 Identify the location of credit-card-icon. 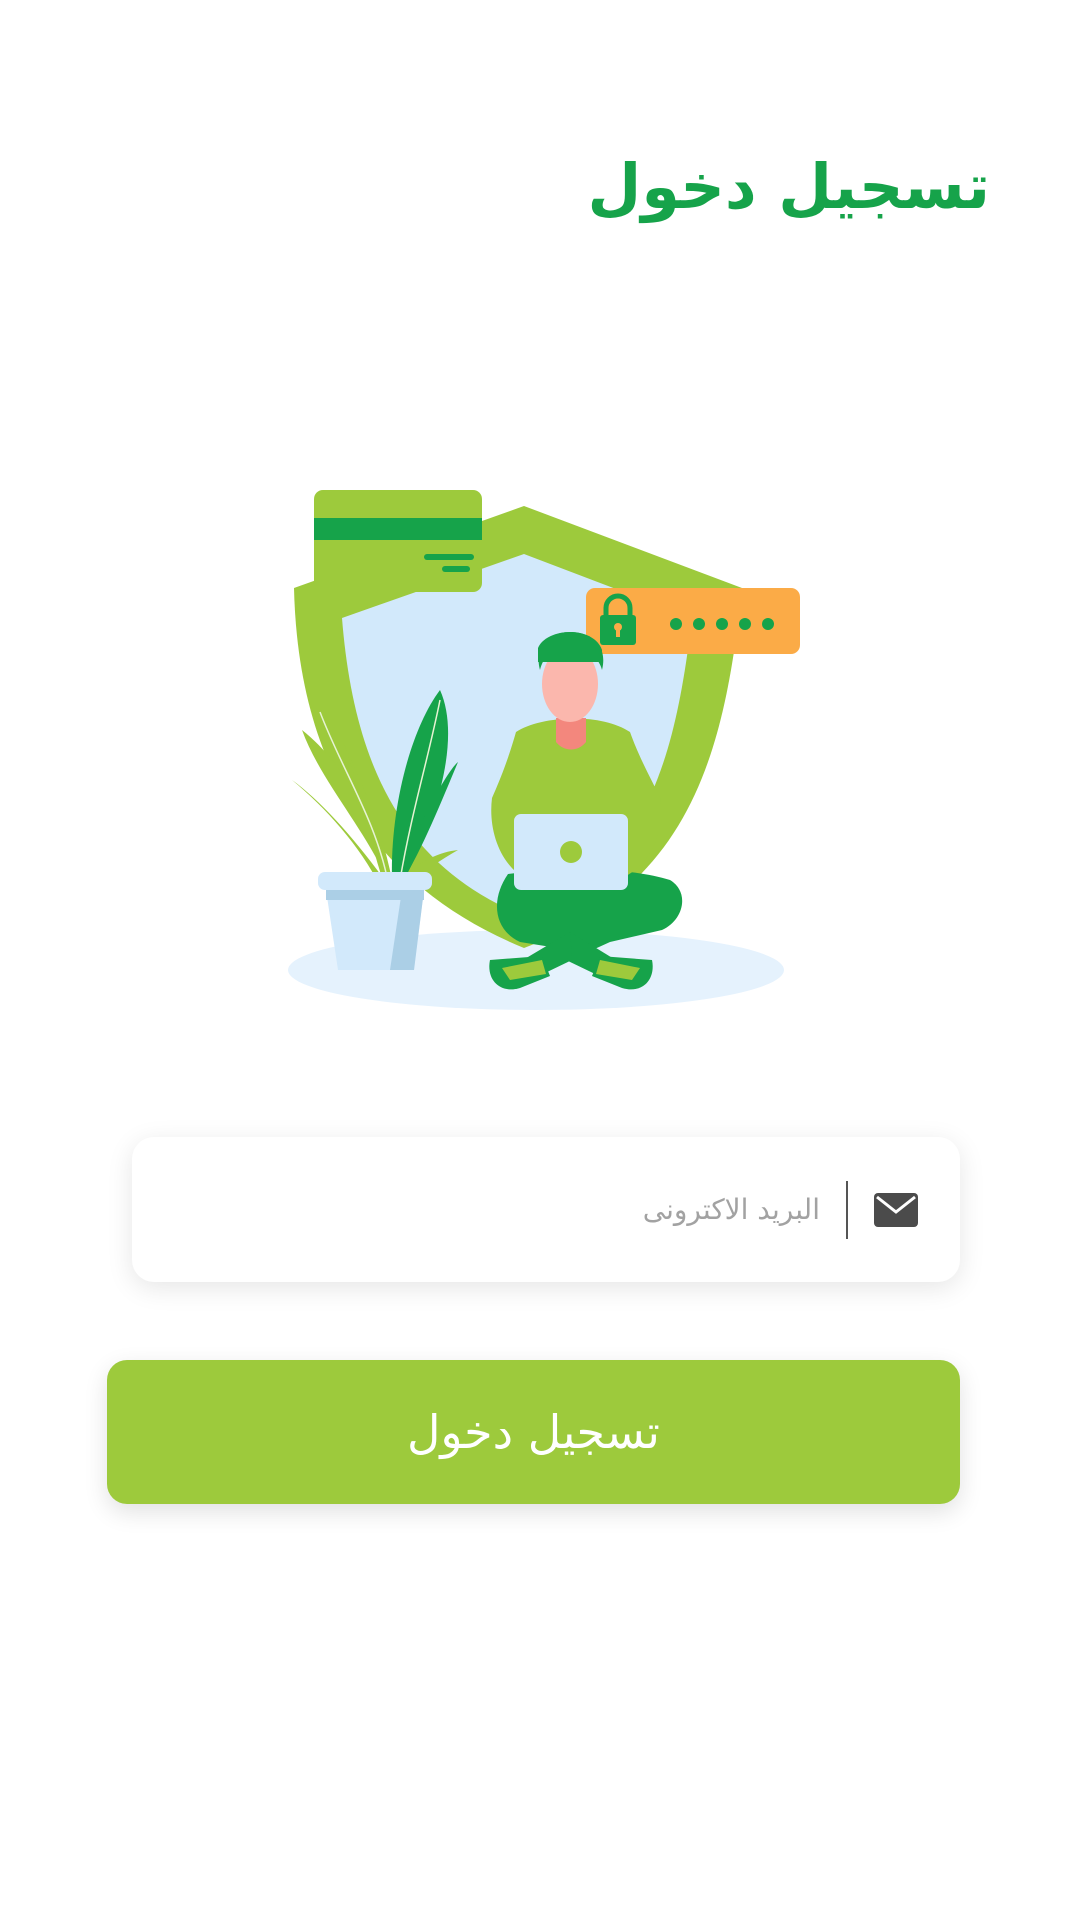
(398, 541).